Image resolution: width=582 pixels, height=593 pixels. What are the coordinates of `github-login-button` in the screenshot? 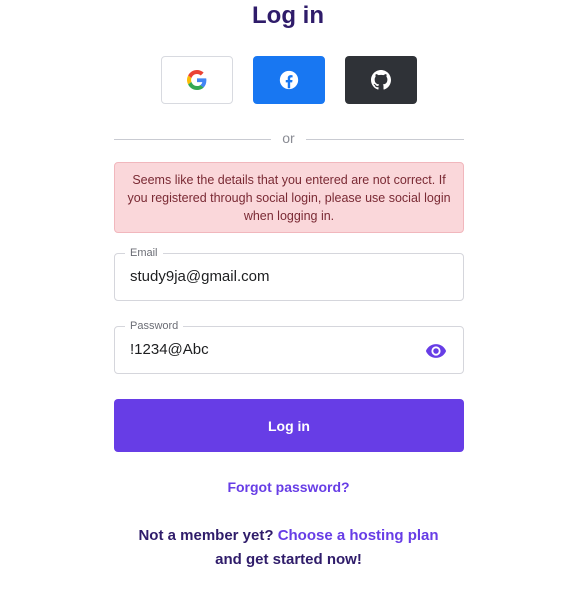 It's located at (381, 80).